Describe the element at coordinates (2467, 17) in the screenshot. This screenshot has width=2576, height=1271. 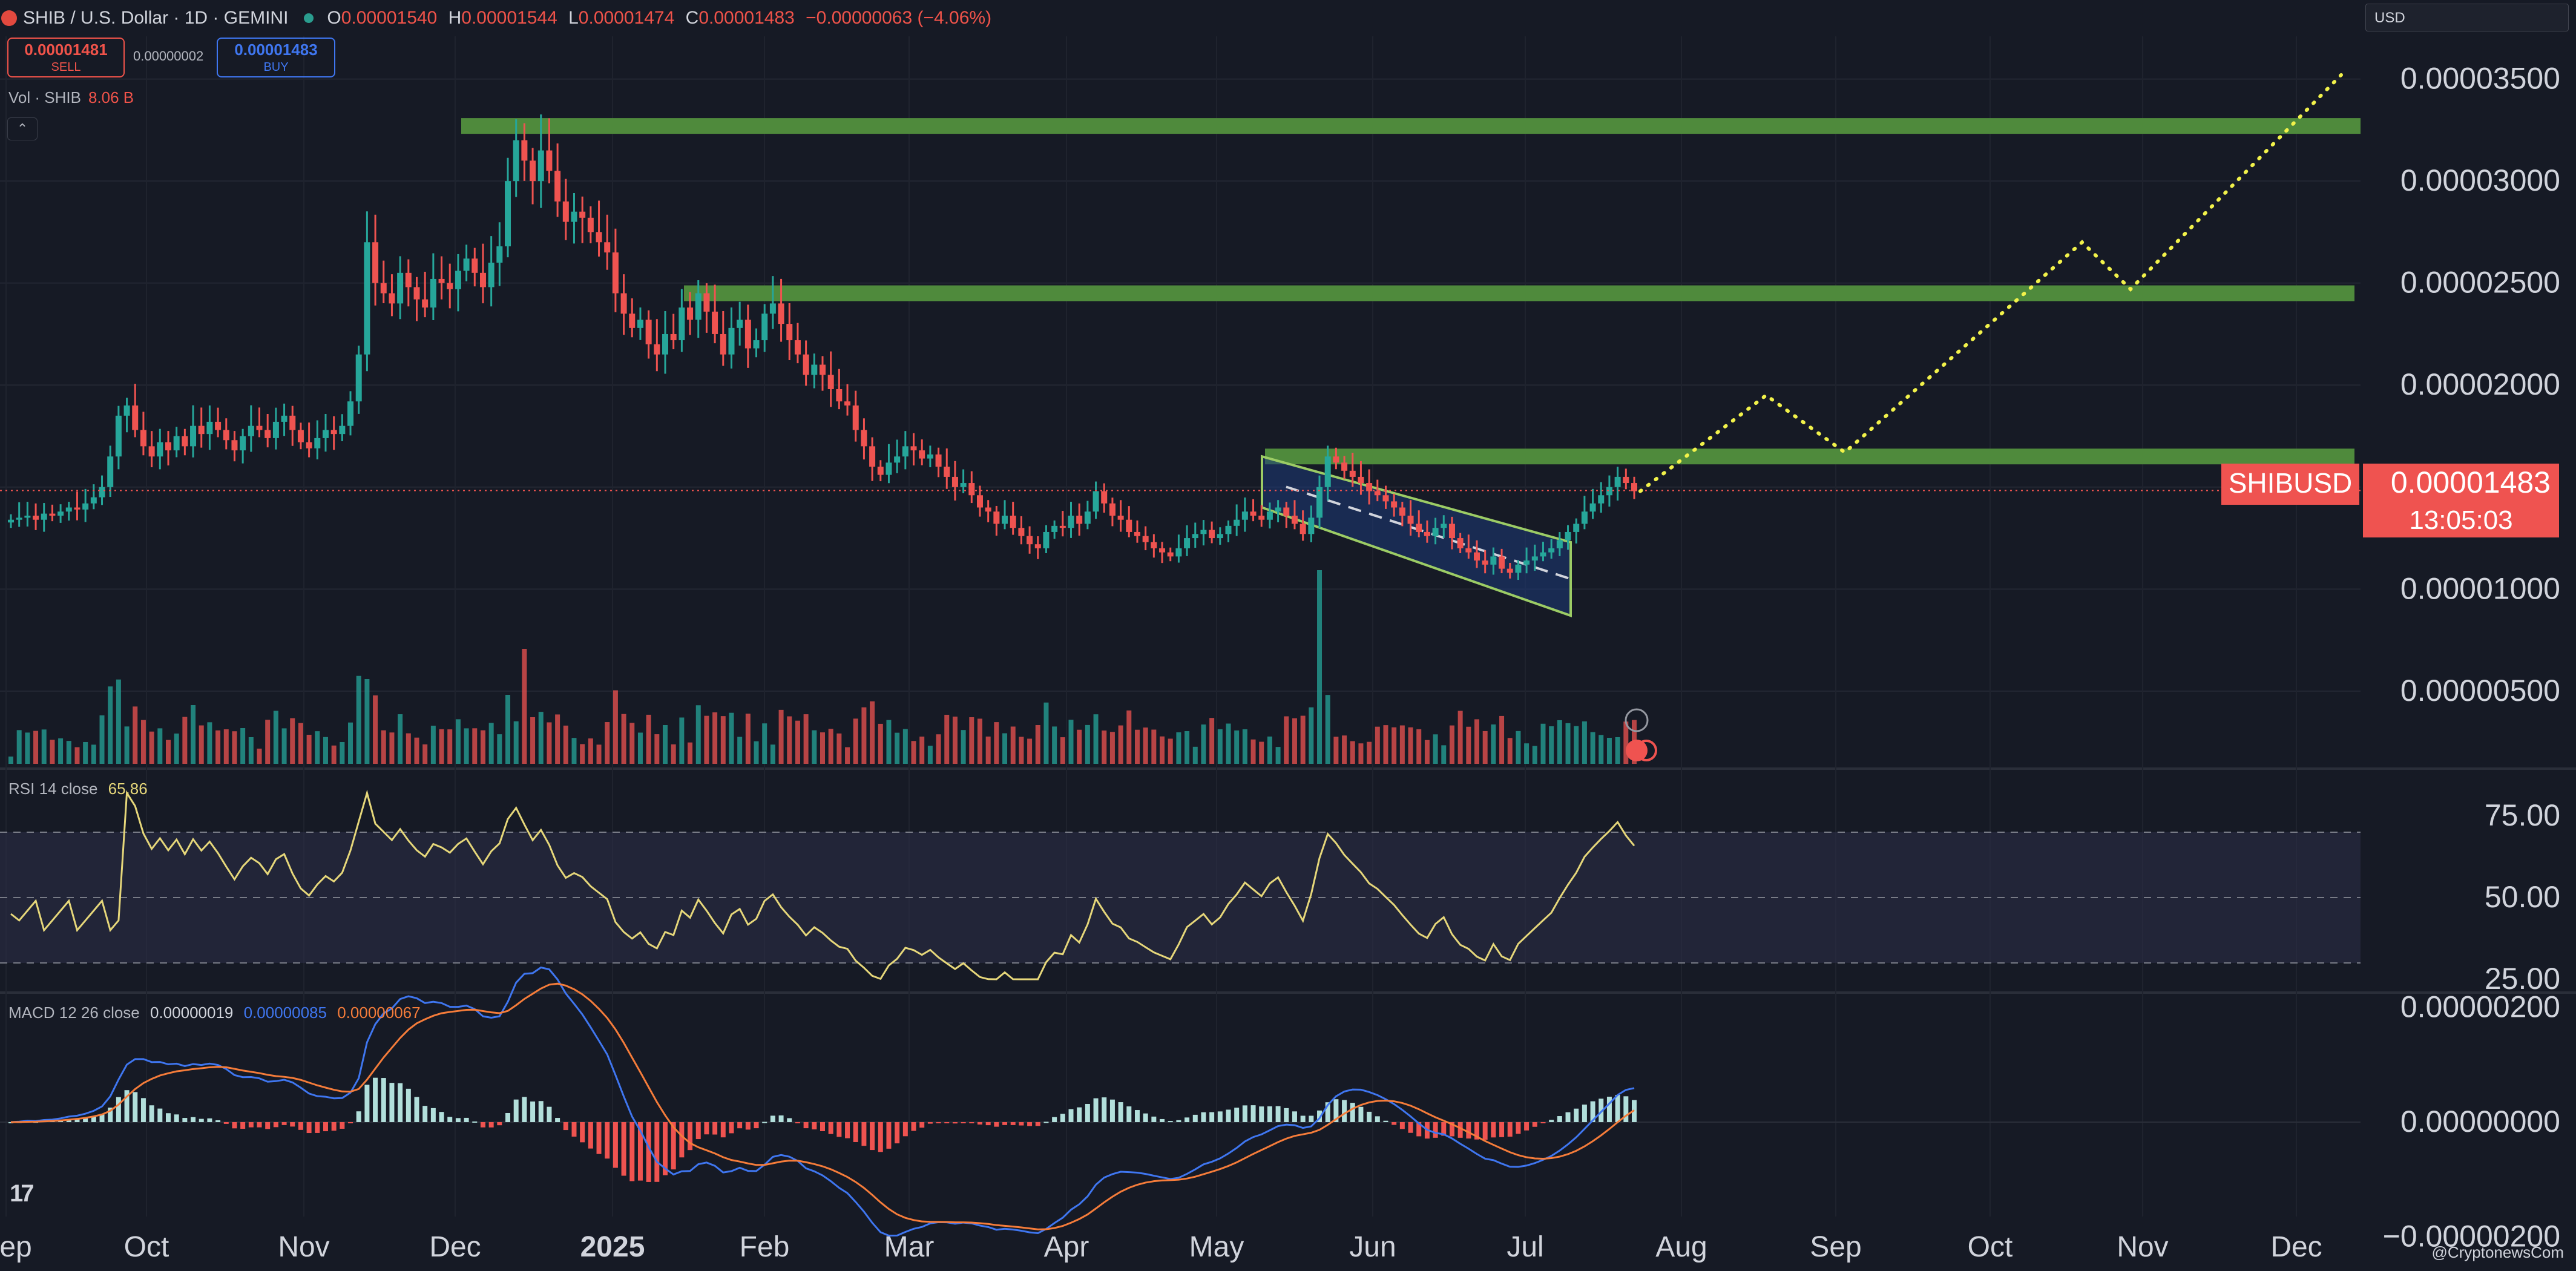
I see `currency-select: USD` at that location.